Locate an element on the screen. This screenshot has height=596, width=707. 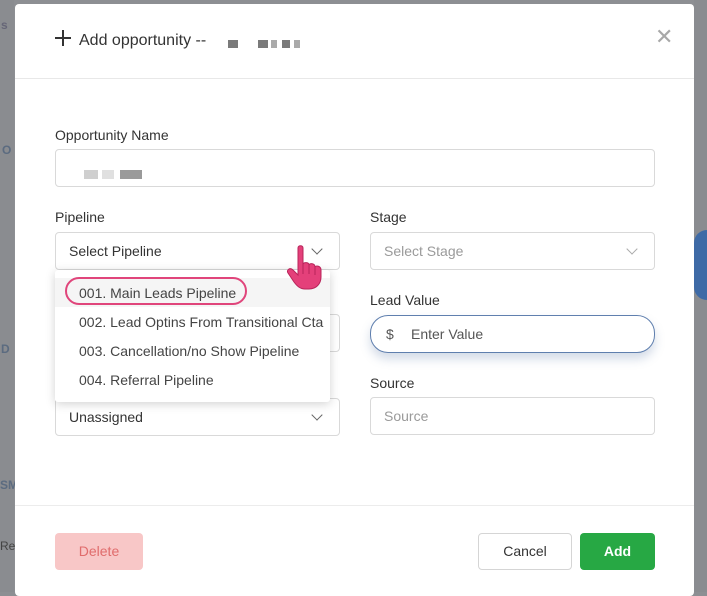
highlight-ring is located at coordinates (156, 291).